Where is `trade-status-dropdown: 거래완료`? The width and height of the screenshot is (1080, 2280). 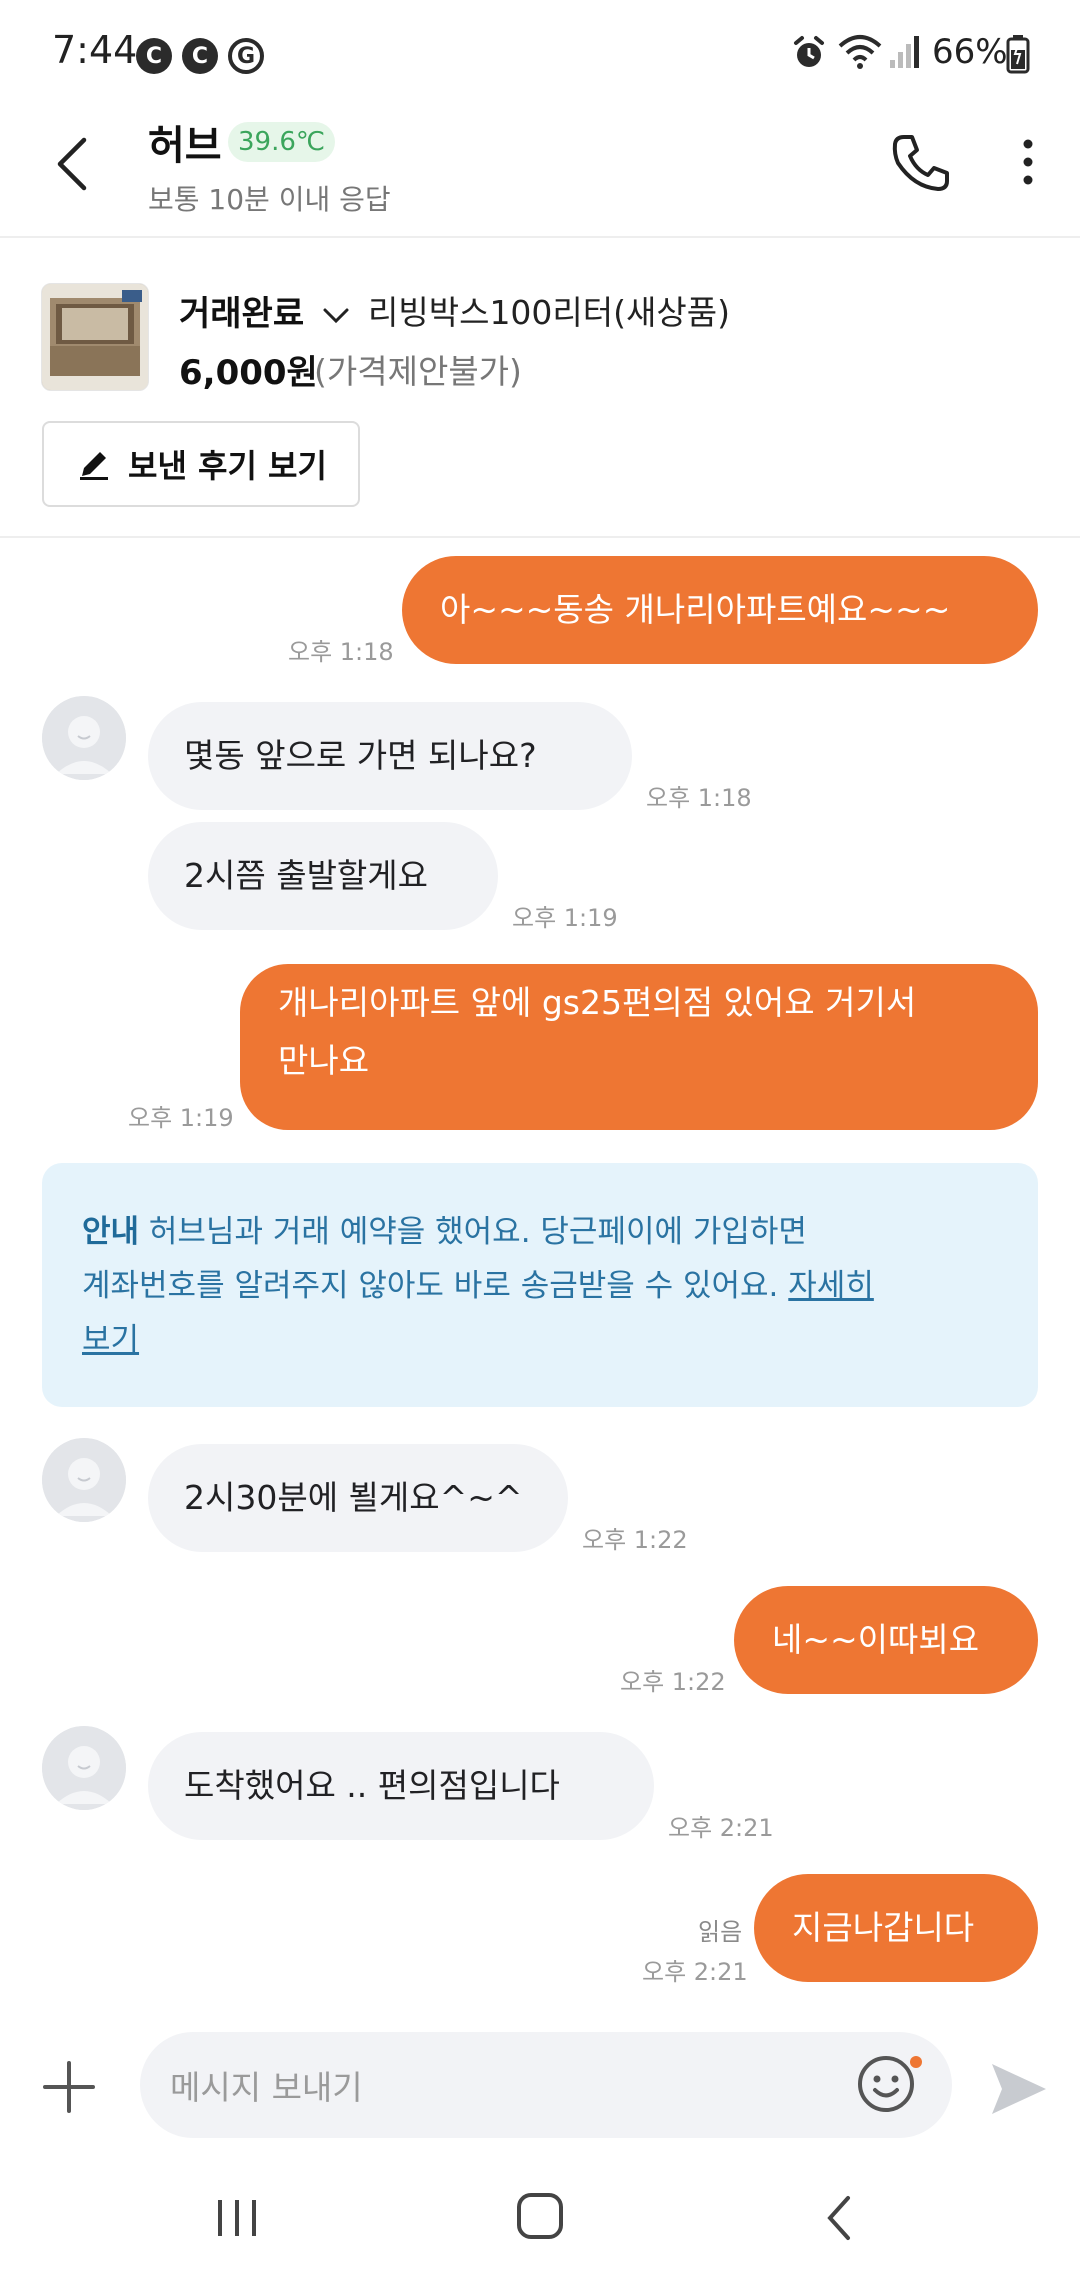
trade-status-dropdown: 거래완료 is located at coordinates (264, 310).